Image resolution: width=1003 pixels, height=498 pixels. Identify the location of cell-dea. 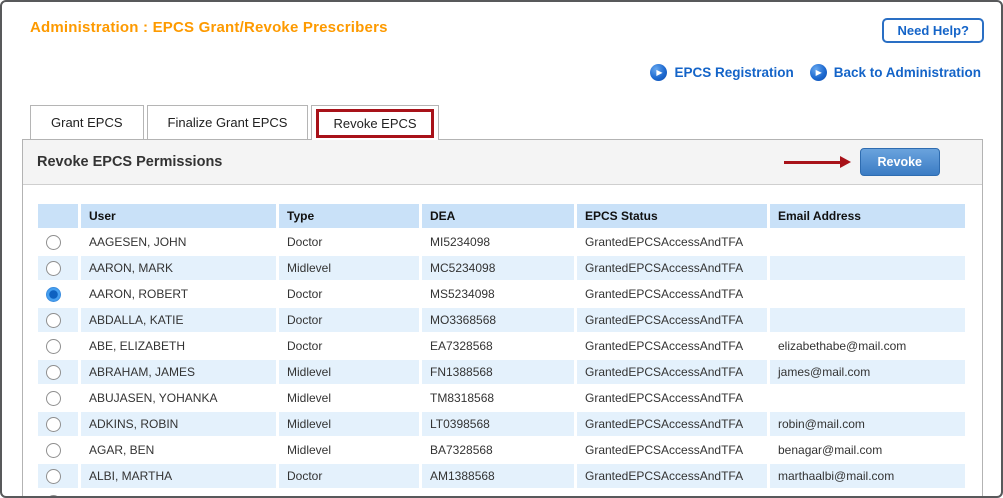
(498, 493).